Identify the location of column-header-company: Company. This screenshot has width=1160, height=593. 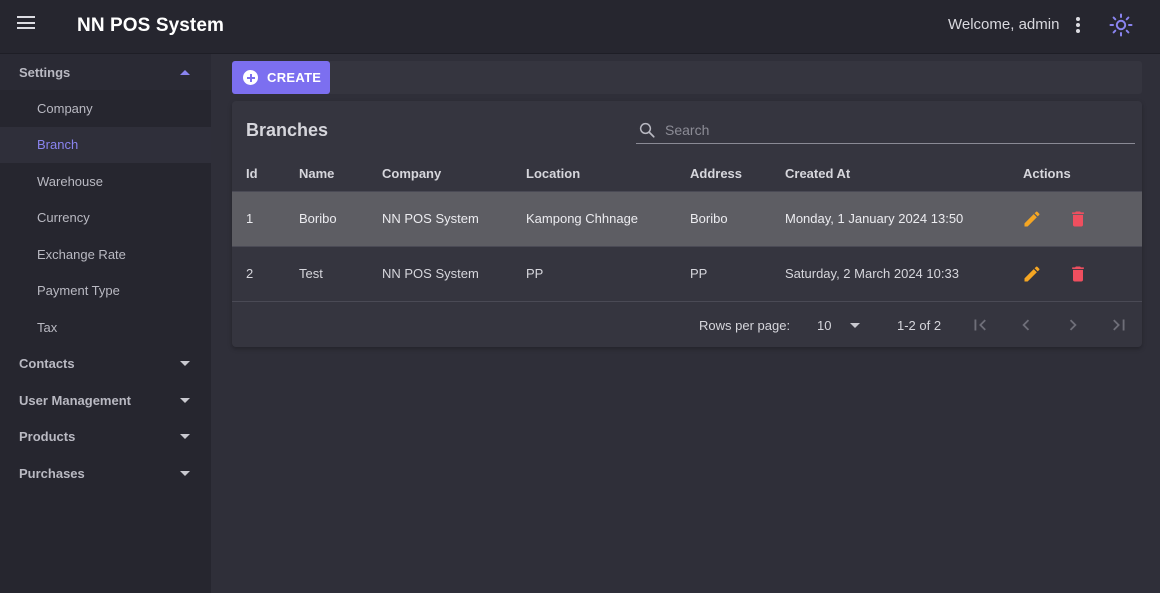
(440, 174).